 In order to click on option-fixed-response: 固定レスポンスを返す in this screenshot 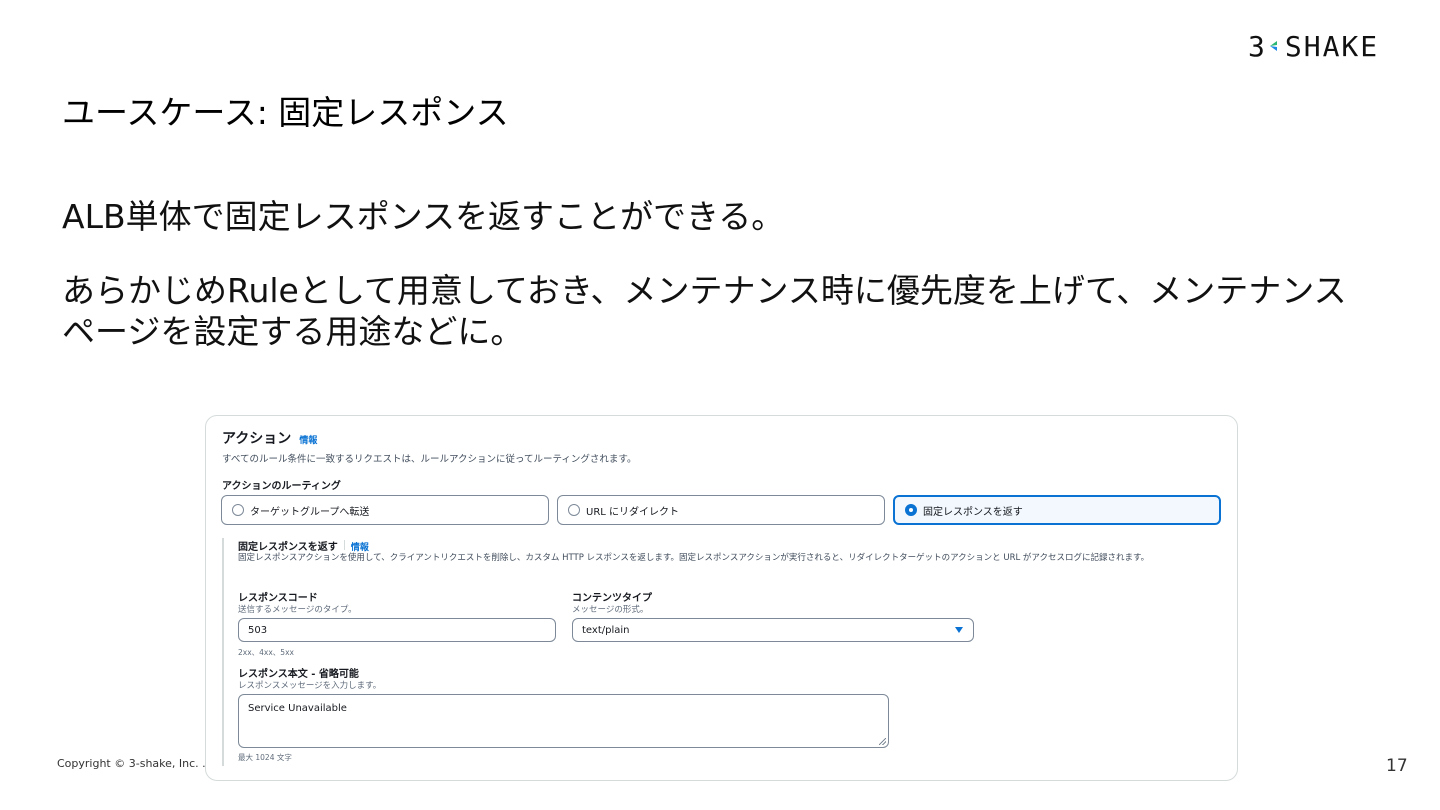, I will do `click(1057, 510)`.